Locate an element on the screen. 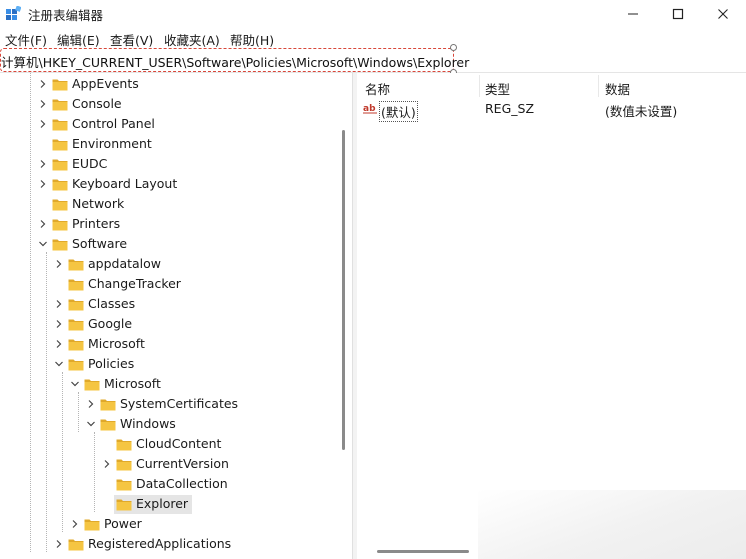 The width and height of the screenshot is (746, 559). tree-item: RegisteredApplications is located at coordinates (170, 544).